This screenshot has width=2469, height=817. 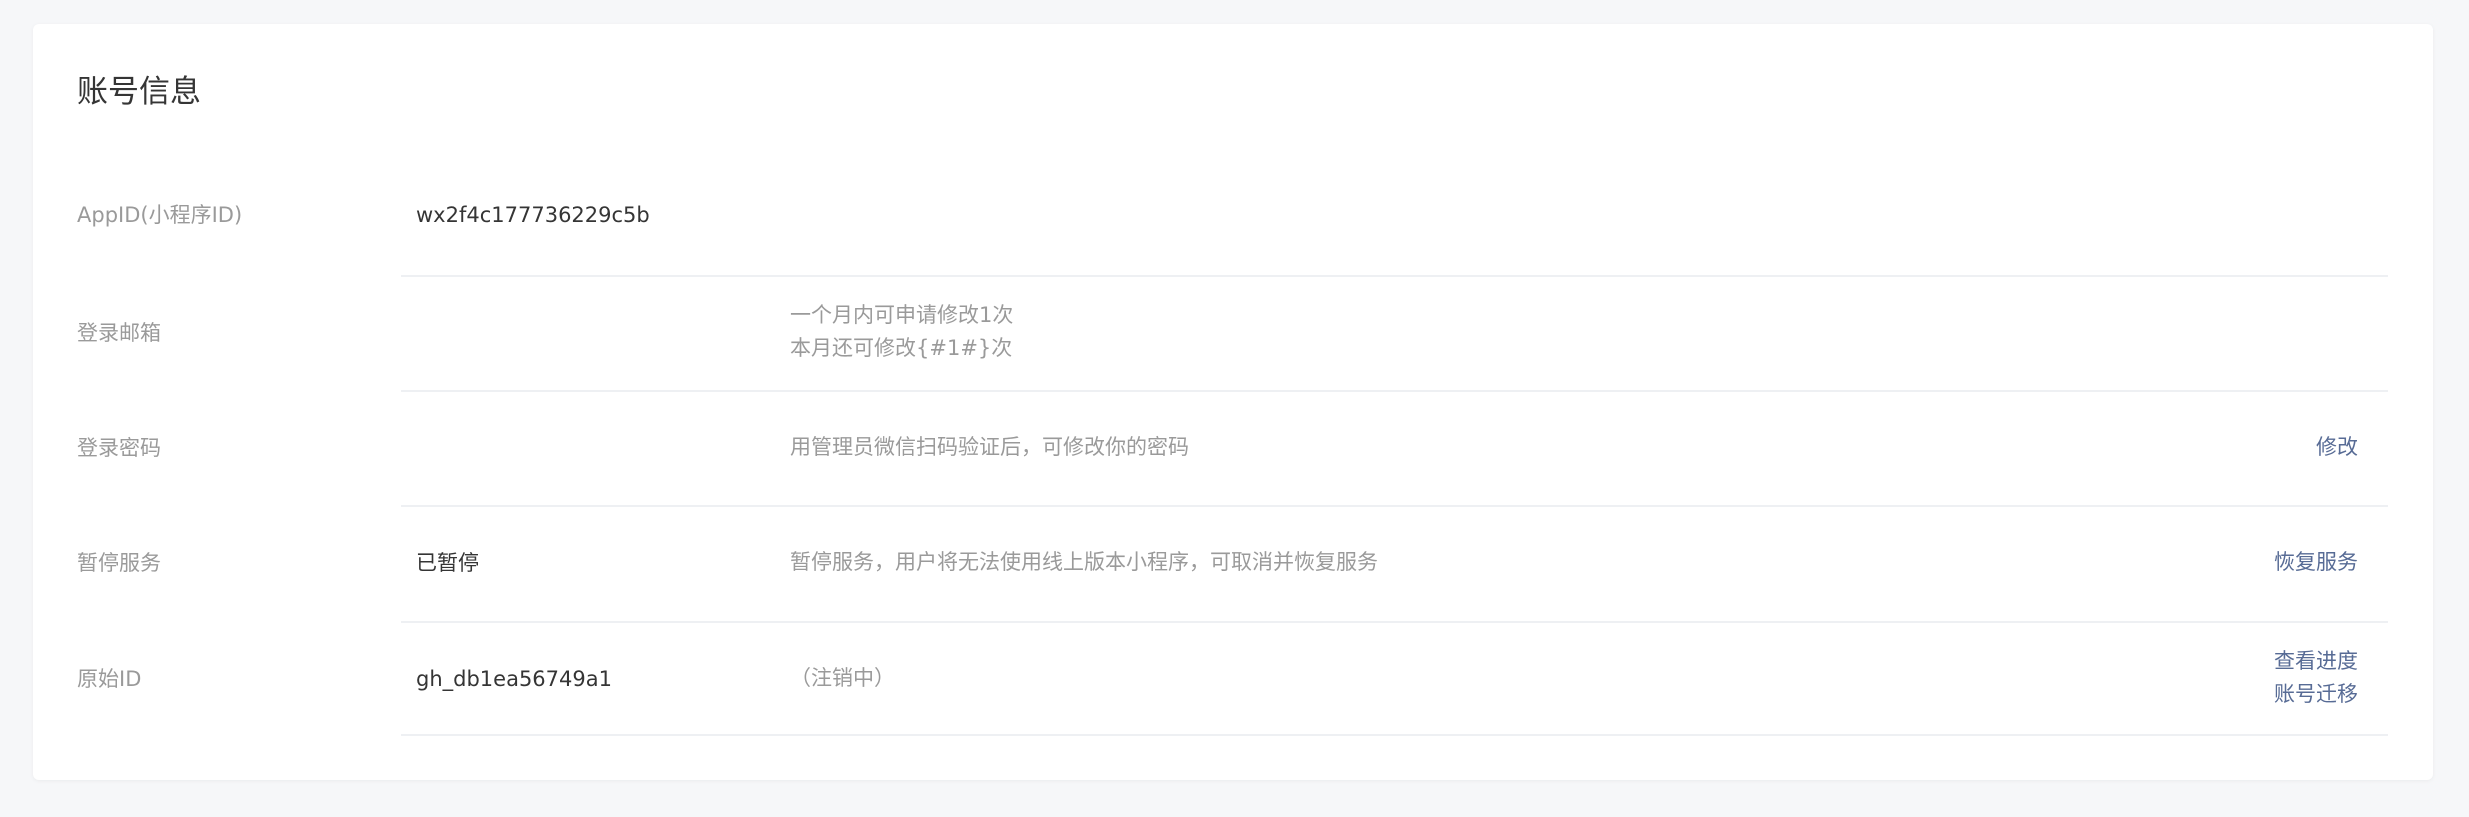 I want to click on login-email-label: 登录邮箱, so click(x=119, y=333).